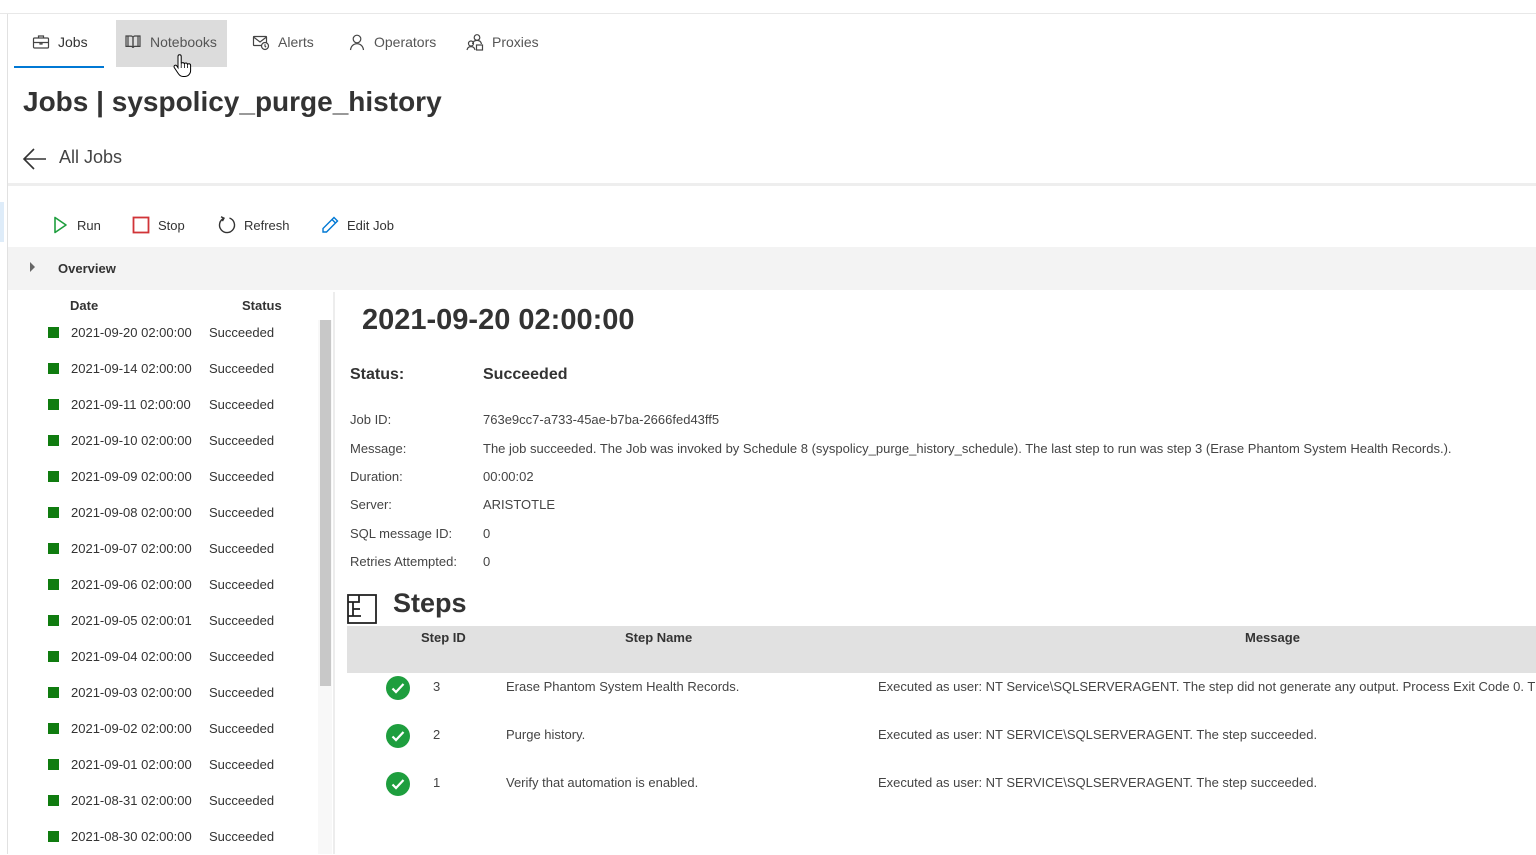  What do you see at coordinates (1272, 637) in the screenshot?
I see `message-column-header: Message` at bounding box center [1272, 637].